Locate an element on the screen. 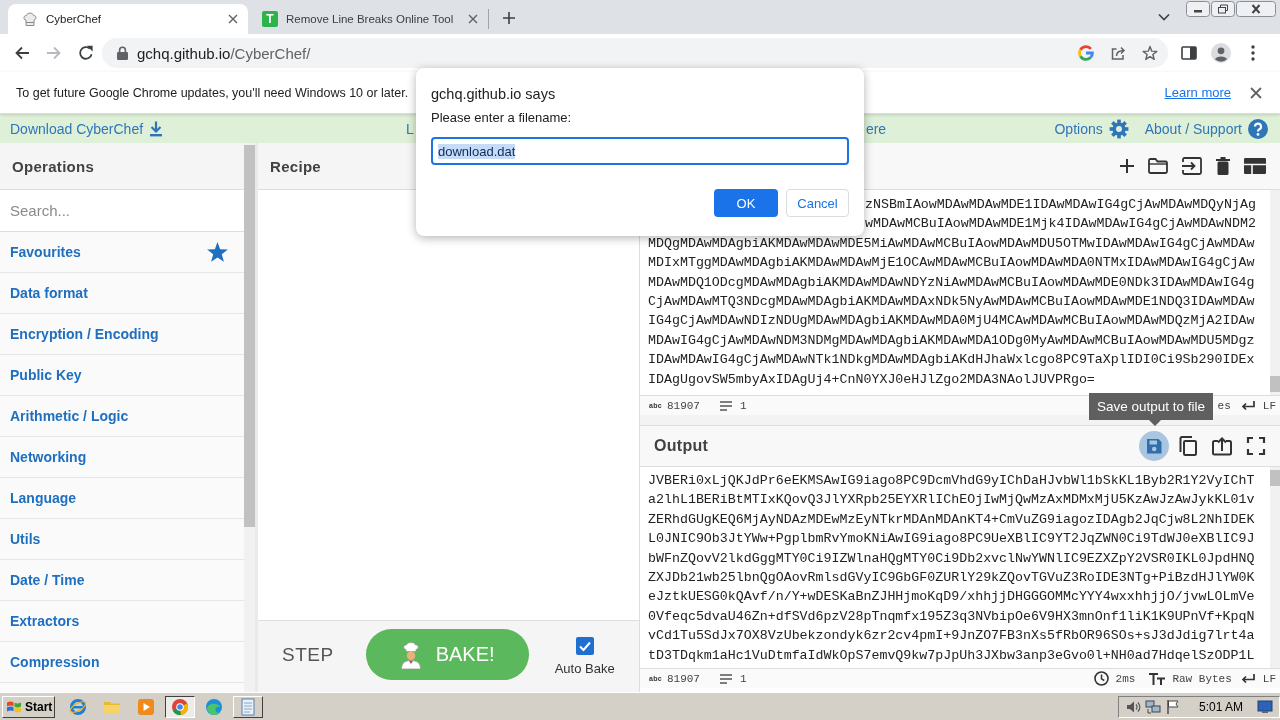 This screenshot has width=1280, height=720. output-text-line: L0JNIC9Ob3JtYWw+PgplbmRvYmoKNiAwIG9iago8PC9UeXBlIC9YT2JqZWN0Ci9TdWJ0eXBlIC9J is located at coordinates (951, 539).